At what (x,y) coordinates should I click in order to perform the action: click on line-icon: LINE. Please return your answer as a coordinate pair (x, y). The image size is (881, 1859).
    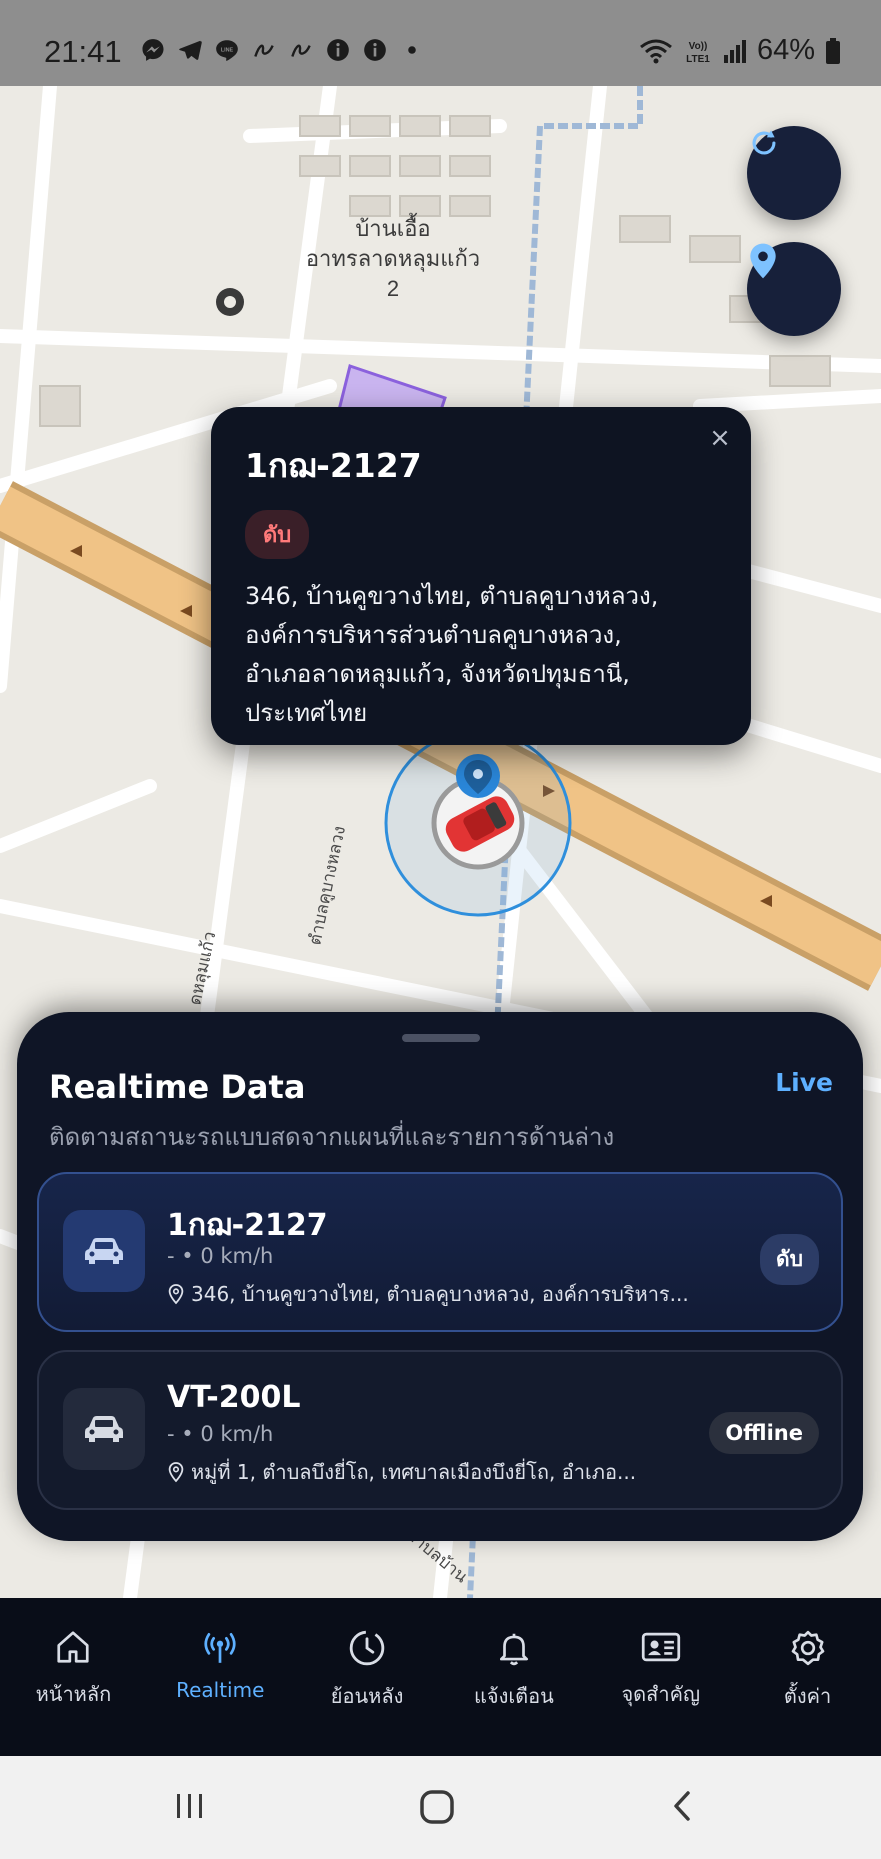
    Looking at the image, I should click on (227, 50).